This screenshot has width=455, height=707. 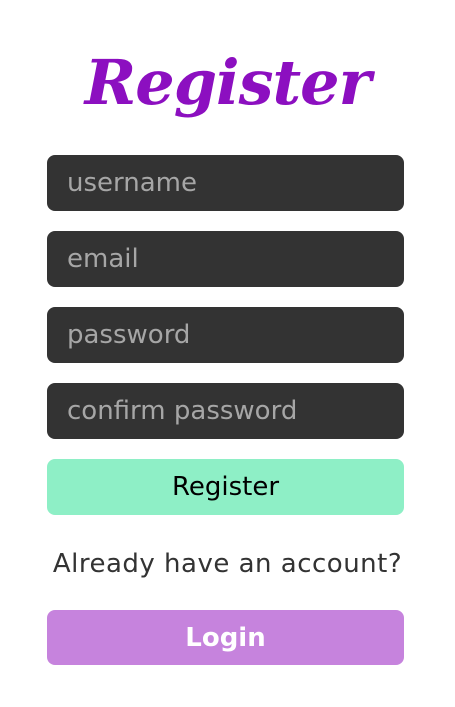 I want to click on password-input, so click(x=225, y=335).